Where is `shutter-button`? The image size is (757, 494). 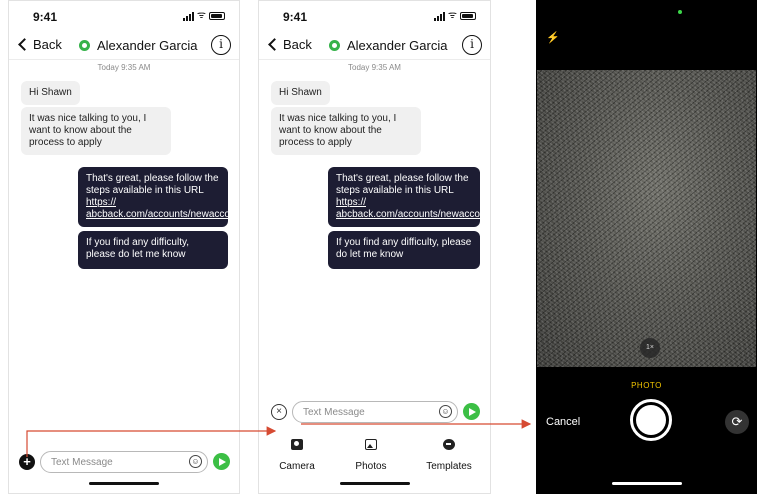
shutter-button is located at coordinates (651, 420).